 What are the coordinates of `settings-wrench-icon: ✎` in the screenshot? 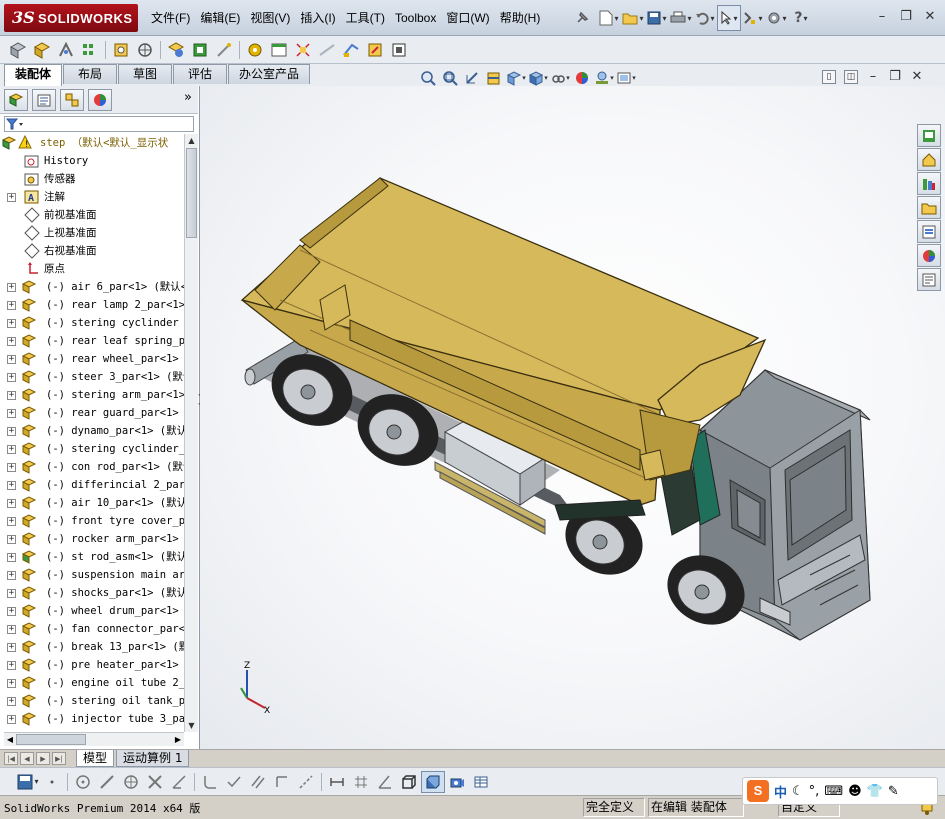 It's located at (893, 791).